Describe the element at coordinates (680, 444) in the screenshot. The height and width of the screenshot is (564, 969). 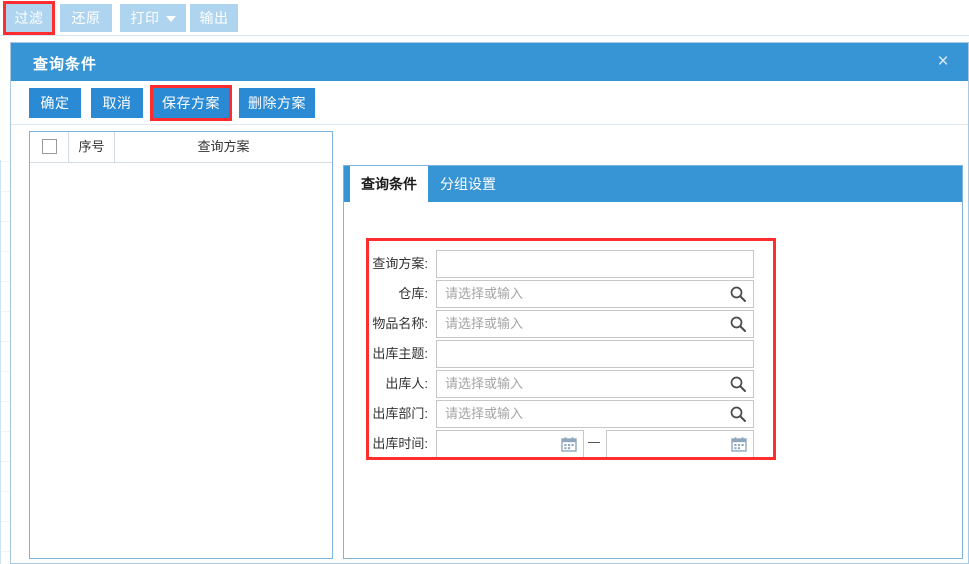
I see `outbound-time-field-end` at that location.